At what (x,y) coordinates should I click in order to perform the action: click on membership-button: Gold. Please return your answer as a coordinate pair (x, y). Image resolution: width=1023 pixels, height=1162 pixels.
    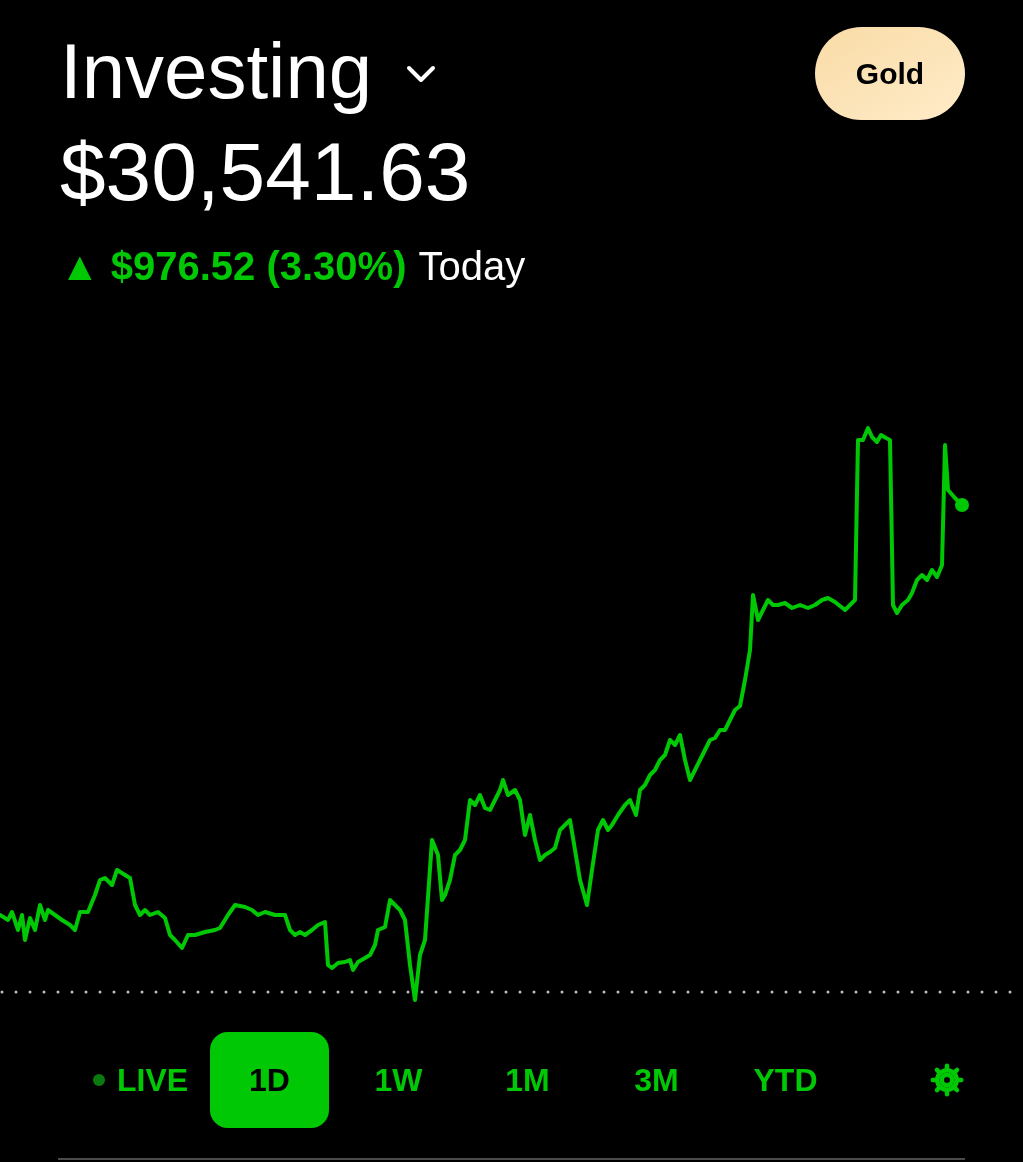
    Looking at the image, I should click on (890, 73).